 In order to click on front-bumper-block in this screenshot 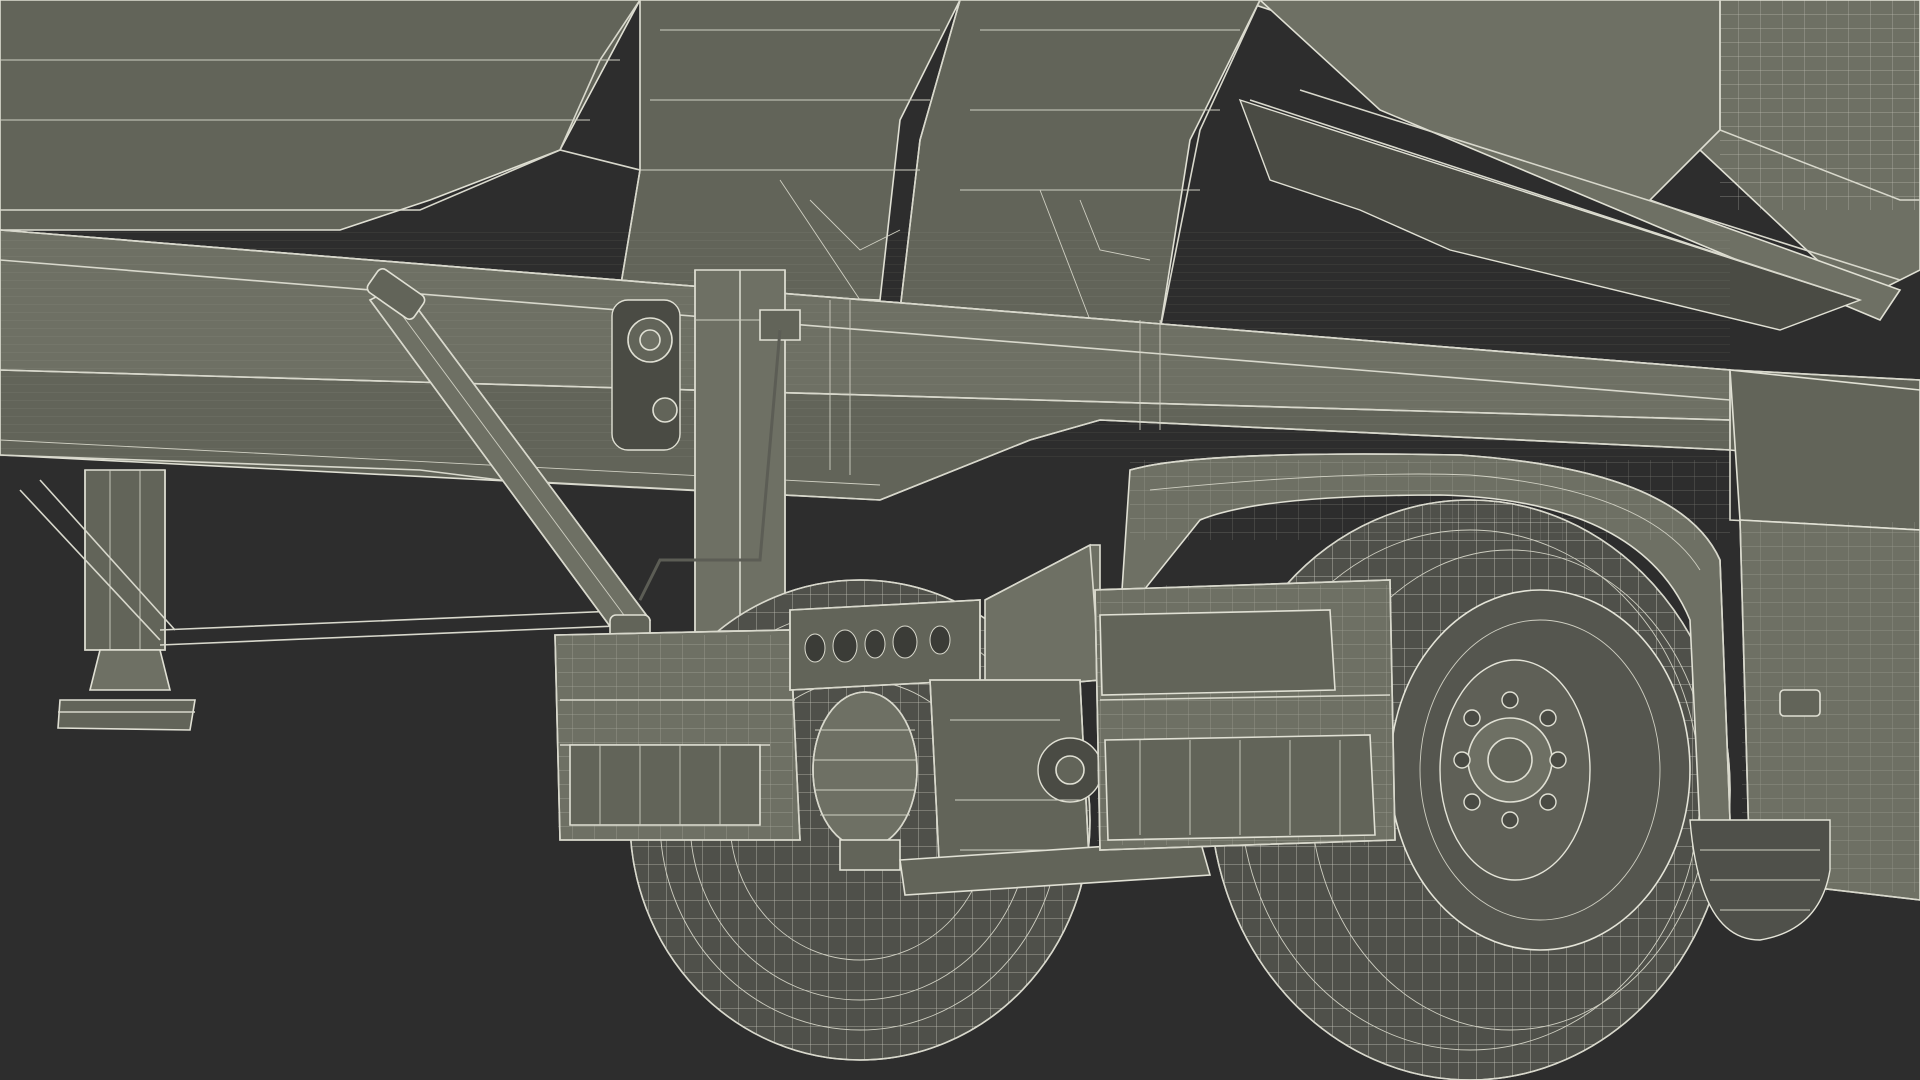, I will do `click(1245, 715)`.